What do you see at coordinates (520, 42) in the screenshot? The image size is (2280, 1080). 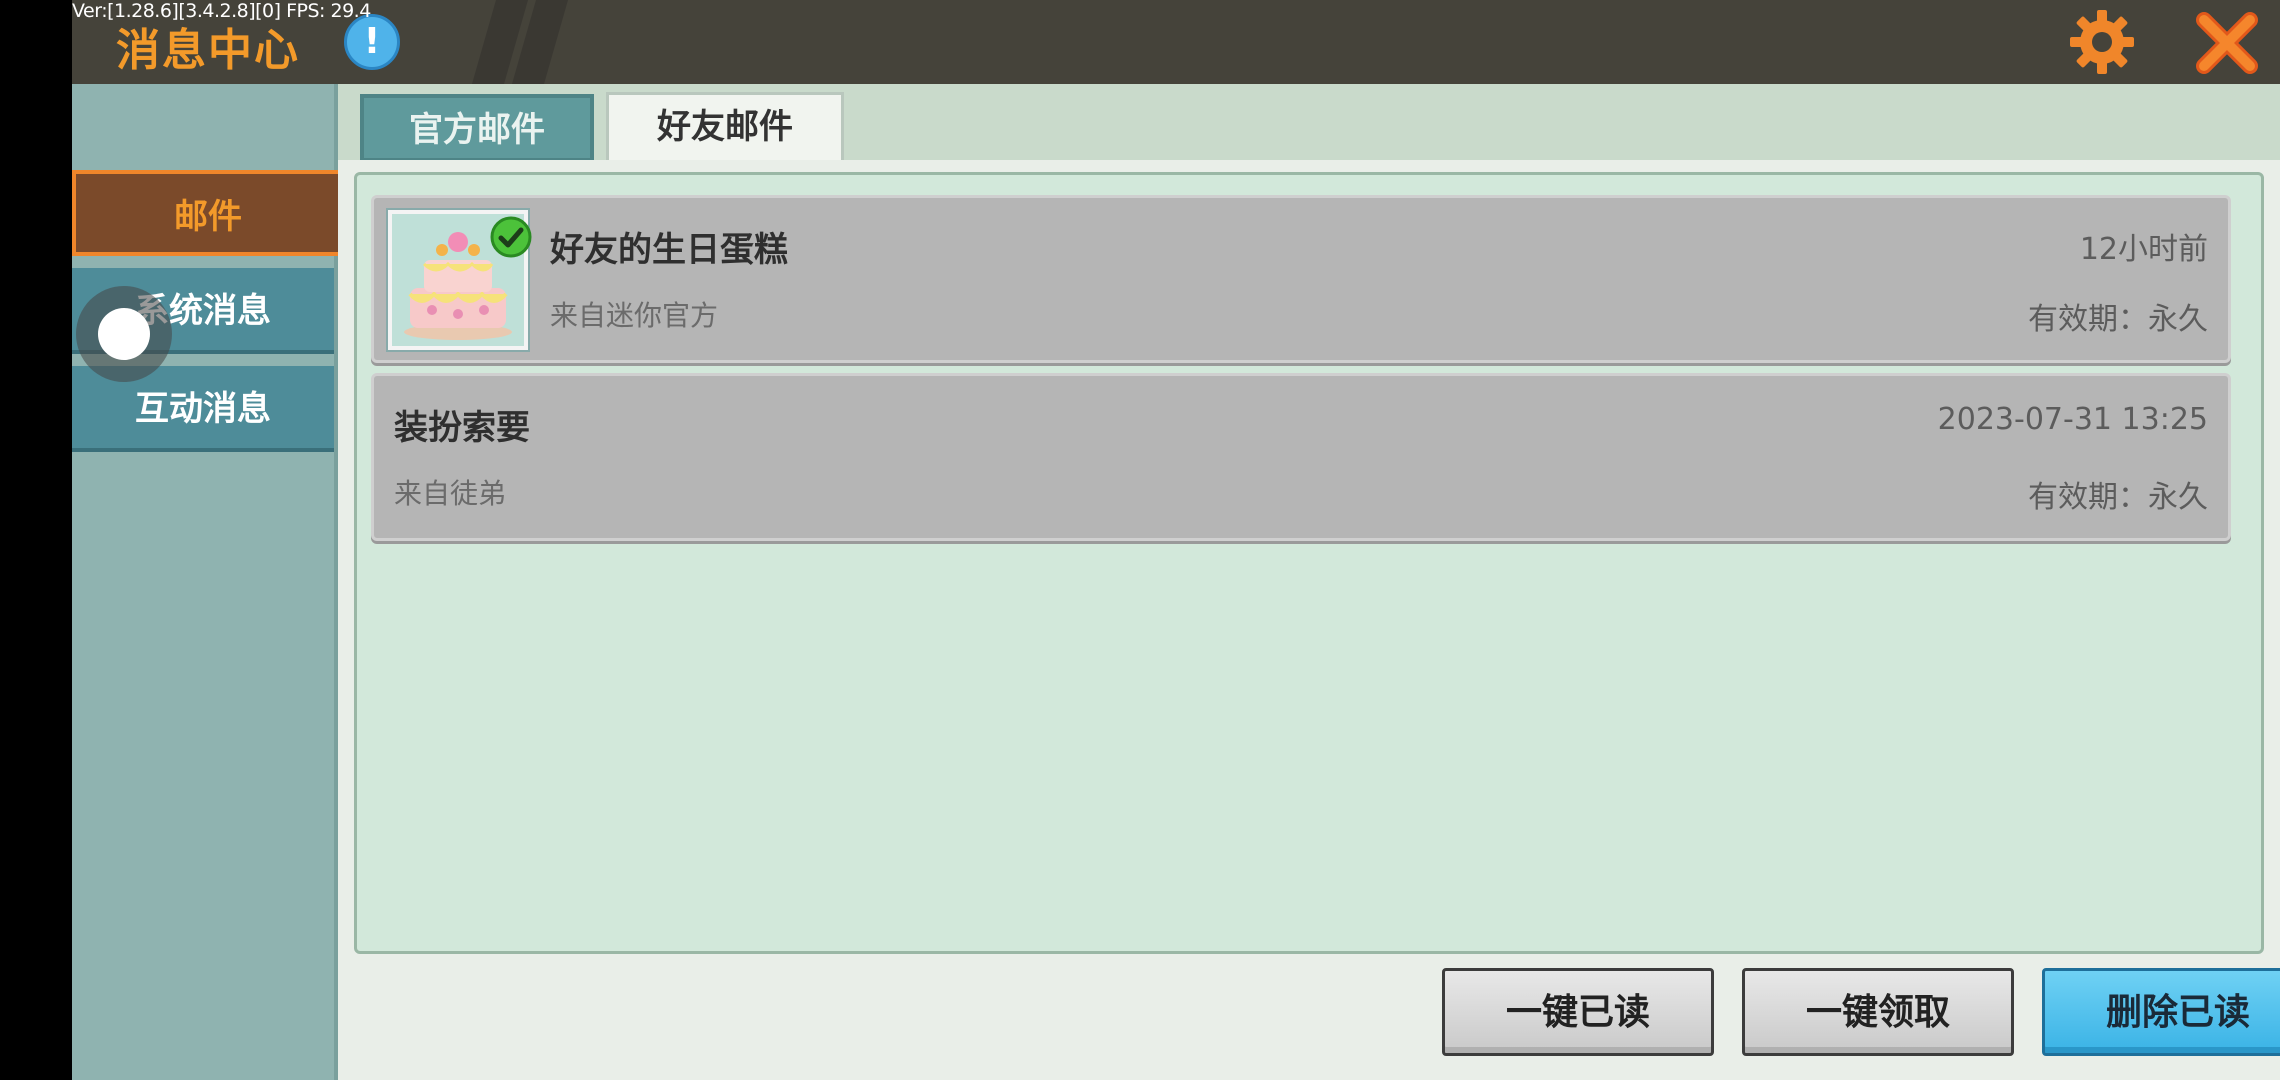 I see `decor-stripes` at bounding box center [520, 42].